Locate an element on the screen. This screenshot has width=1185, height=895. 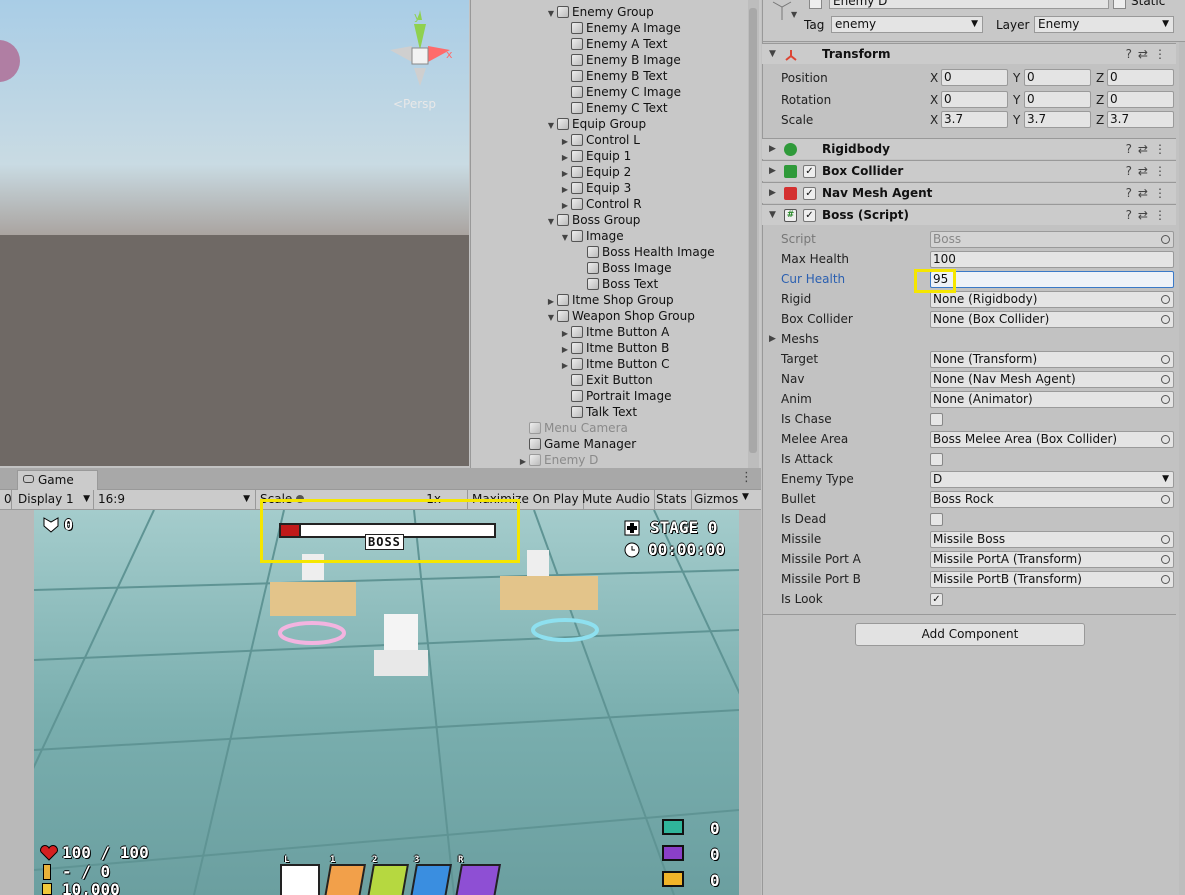
slot-control-r is located at coordinates (478, 879).